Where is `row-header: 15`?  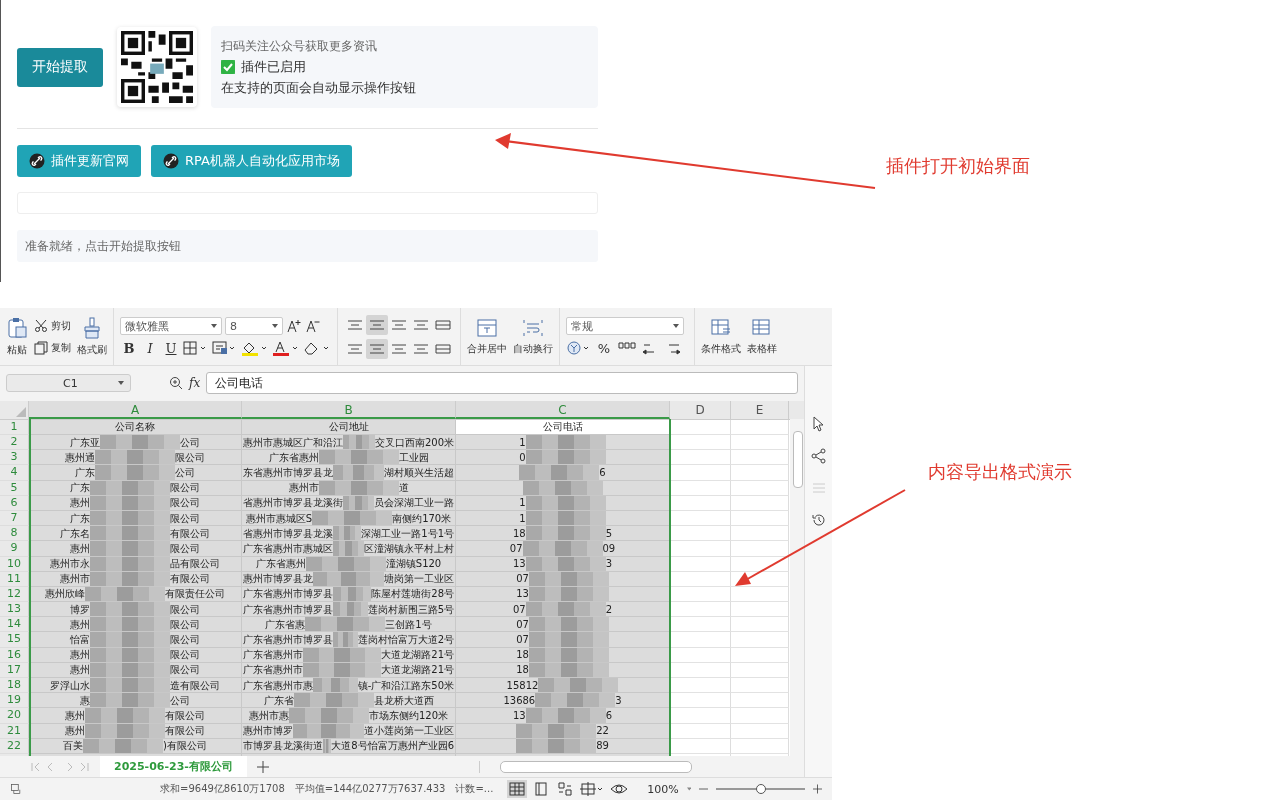
row-header: 15 is located at coordinates (14, 640).